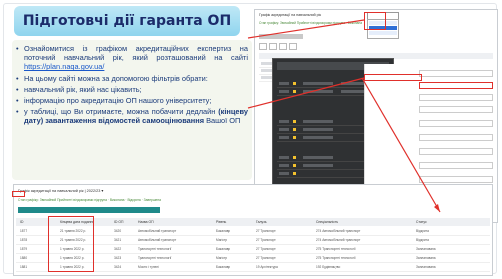 The width and height of the screenshot is (502, 279). Describe the element at coordinates (71, 244) in the screenshot. I see `highlight-deadline-column` at that location.